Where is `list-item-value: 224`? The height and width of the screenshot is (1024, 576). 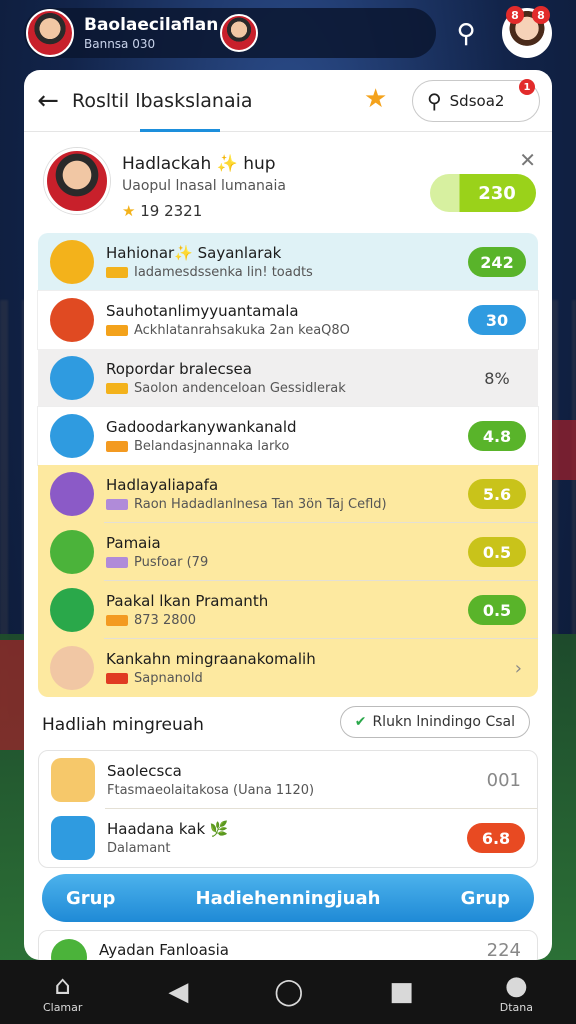
list-item-value: 224 is located at coordinates (503, 950).